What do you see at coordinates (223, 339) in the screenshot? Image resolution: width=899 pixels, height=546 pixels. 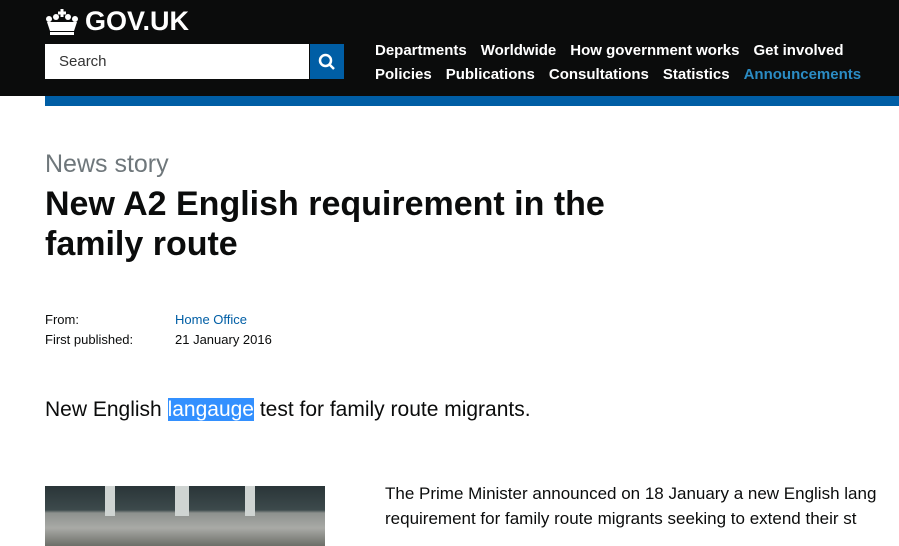 I see `published-date: 21 January 2016` at bounding box center [223, 339].